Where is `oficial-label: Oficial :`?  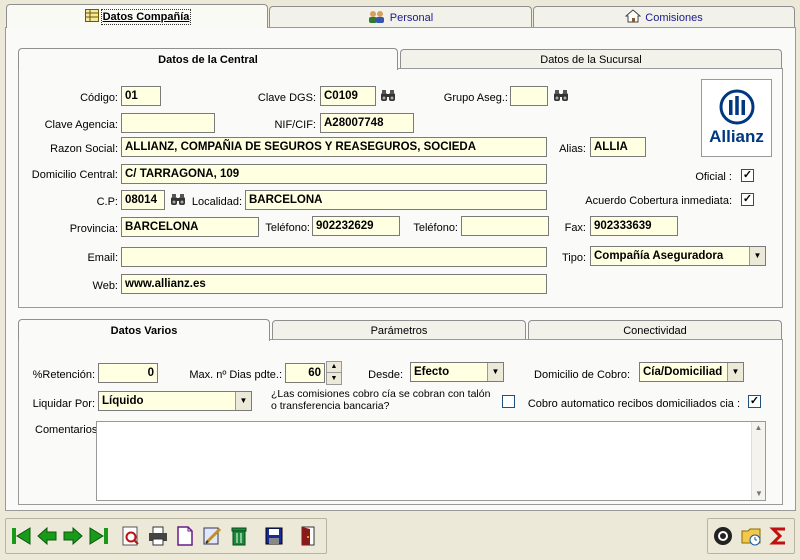 oficial-label: Oficial : is located at coordinates (713, 177).